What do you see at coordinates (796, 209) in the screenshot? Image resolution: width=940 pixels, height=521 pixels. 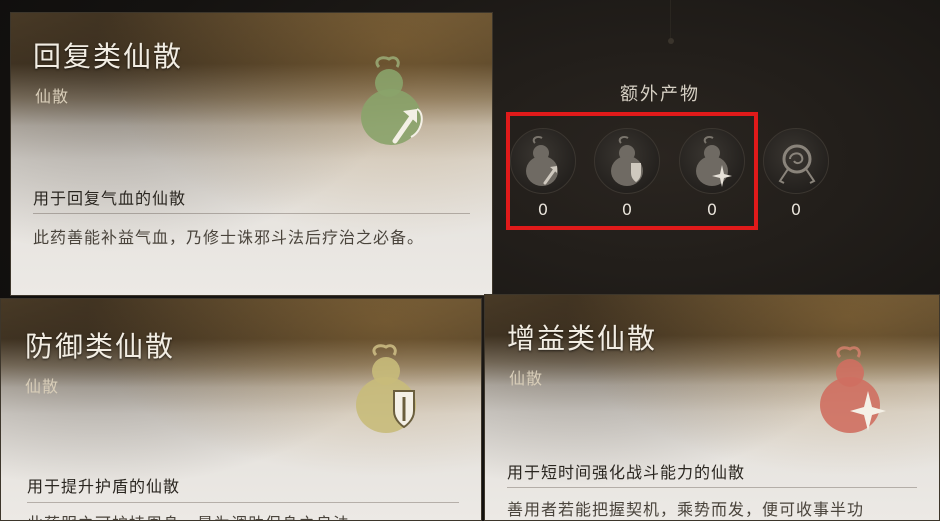 I see `slot-count: 0` at bounding box center [796, 209].